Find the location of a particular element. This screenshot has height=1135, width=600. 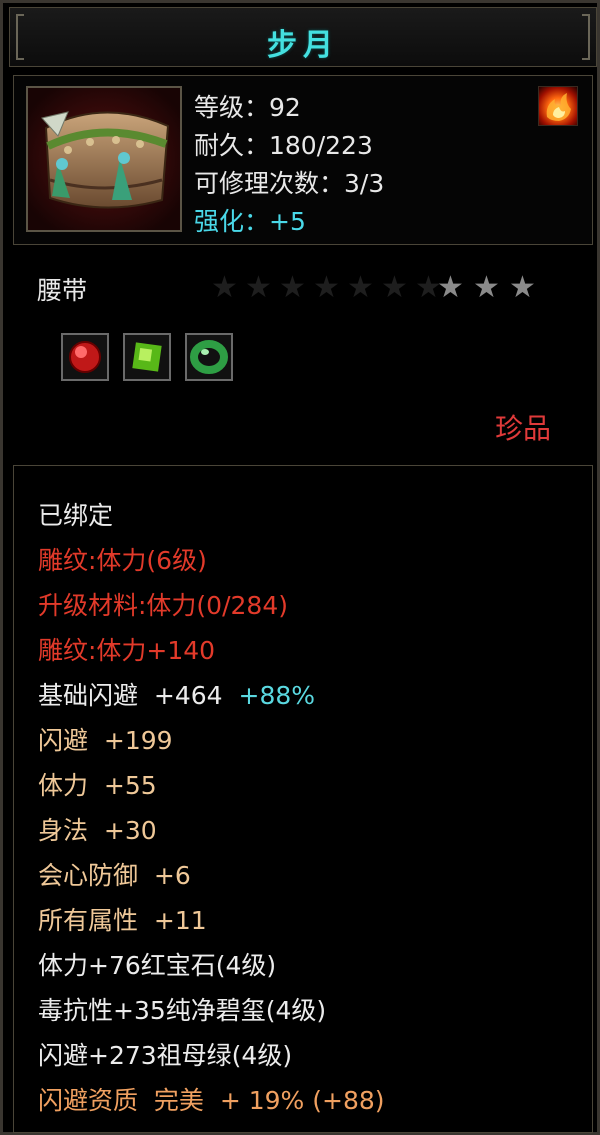

item-name: 步月 is located at coordinates (303, 45).